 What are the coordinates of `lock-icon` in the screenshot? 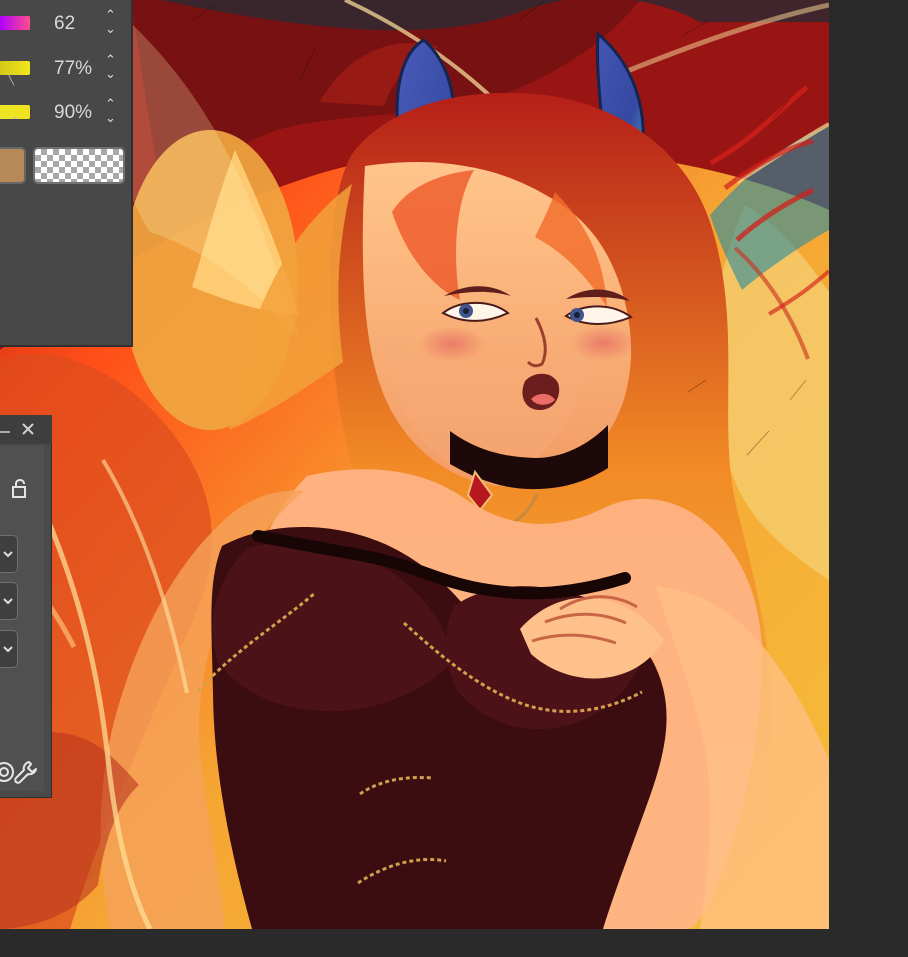 It's located at (19, 488).